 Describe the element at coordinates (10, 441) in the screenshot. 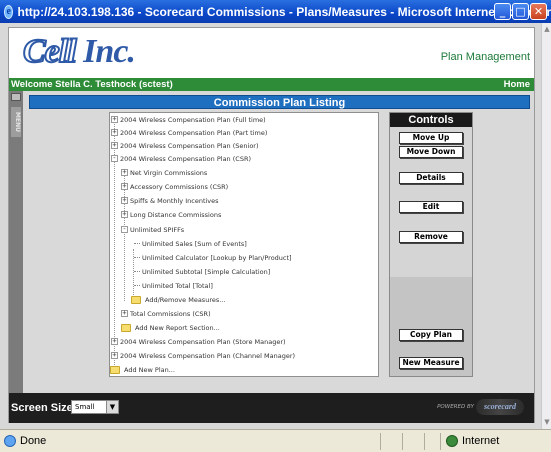

I see `page-icon` at that location.